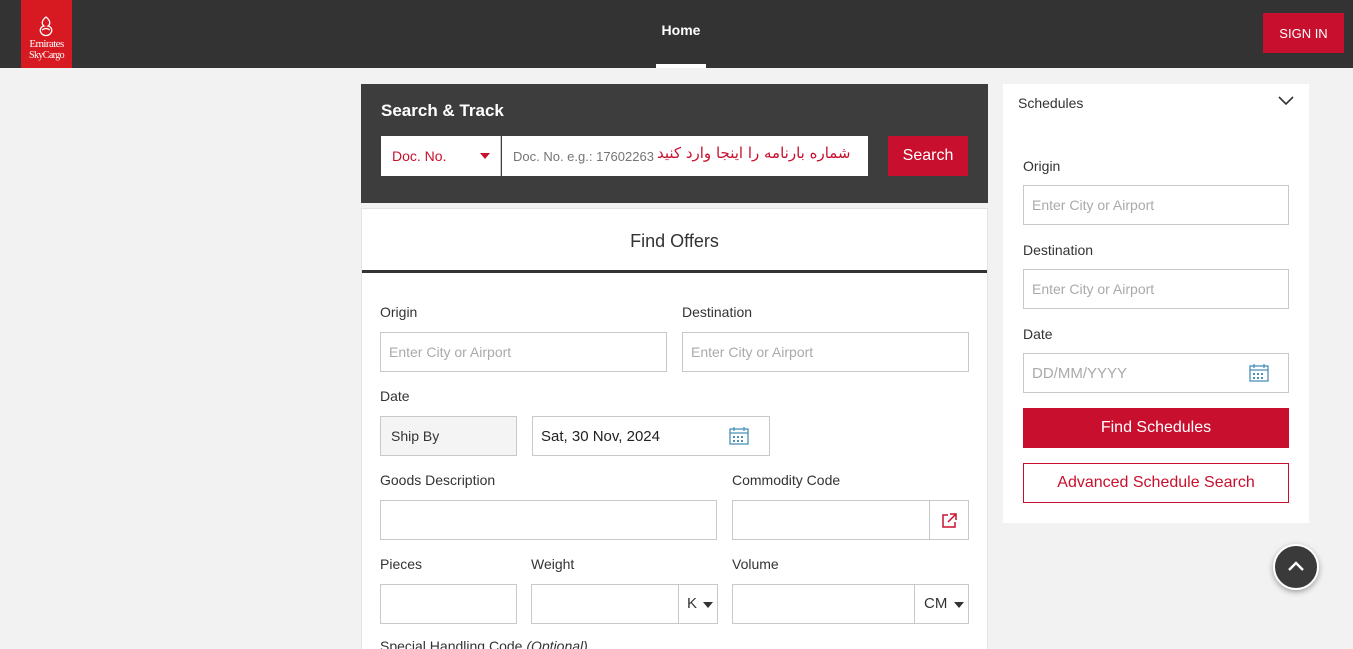 Image resolution: width=1353 pixels, height=649 pixels. I want to click on pieces-label: Pieces, so click(401, 564).